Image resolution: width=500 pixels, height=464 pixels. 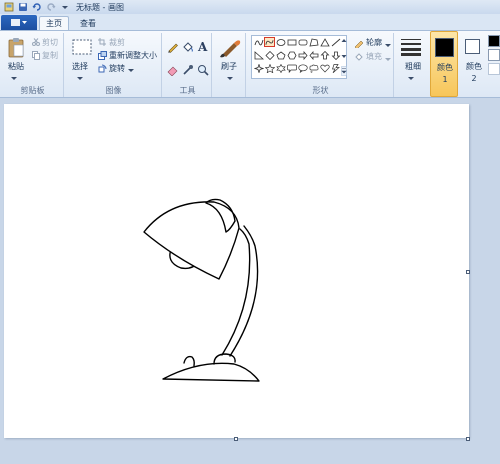 I want to click on magnifier-icon, so click(x=203, y=71).